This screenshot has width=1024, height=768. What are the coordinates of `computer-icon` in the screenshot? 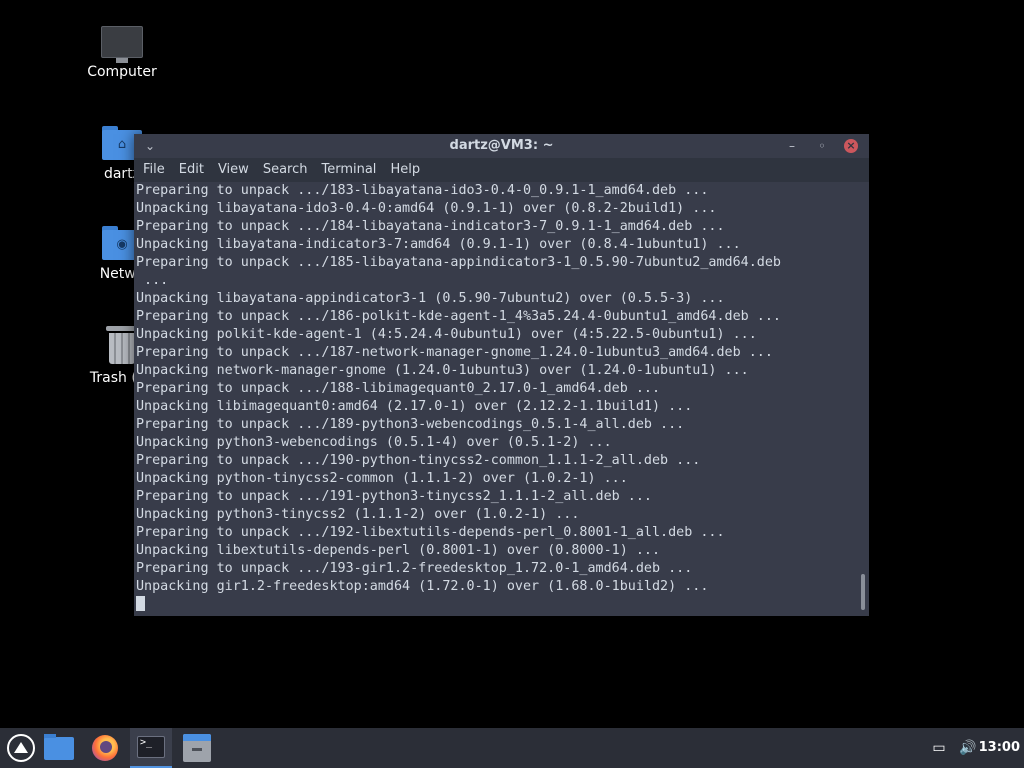 It's located at (122, 44).